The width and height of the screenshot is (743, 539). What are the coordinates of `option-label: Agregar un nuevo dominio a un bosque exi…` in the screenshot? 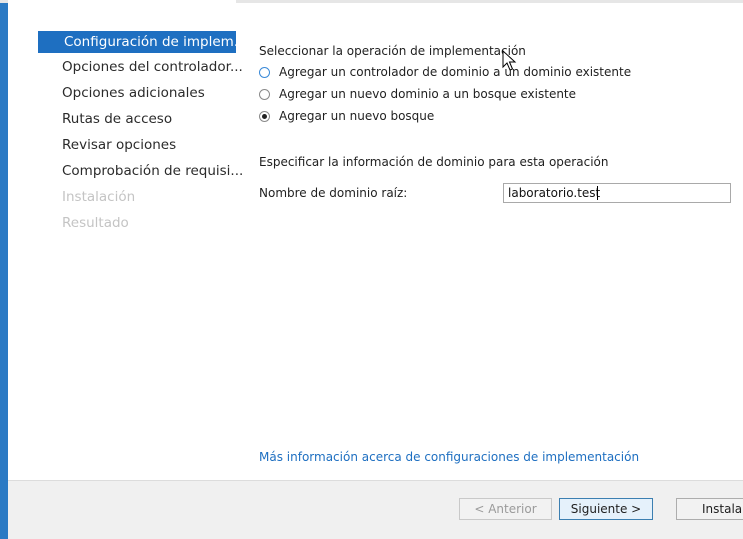 It's located at (428, 94).